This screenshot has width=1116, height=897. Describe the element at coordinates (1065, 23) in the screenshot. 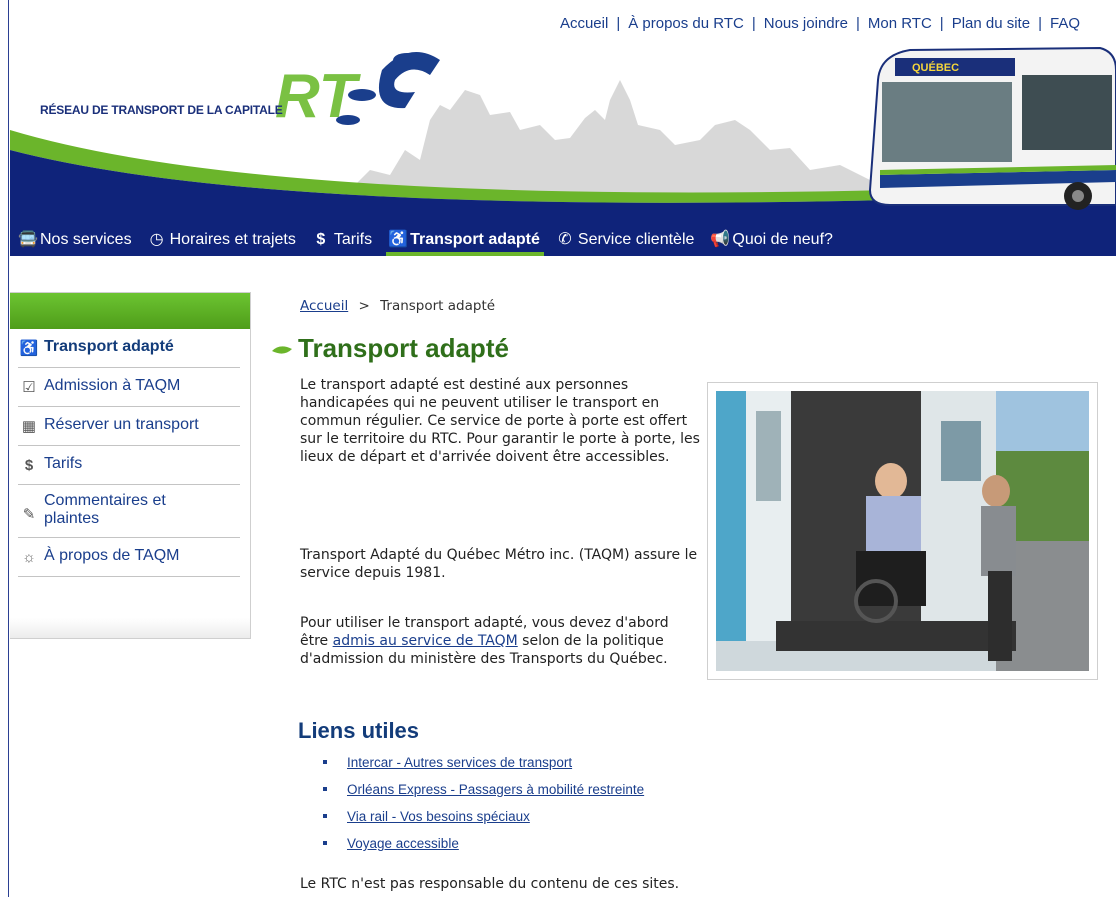

I see `top-link-faq: FAQ` at that location.